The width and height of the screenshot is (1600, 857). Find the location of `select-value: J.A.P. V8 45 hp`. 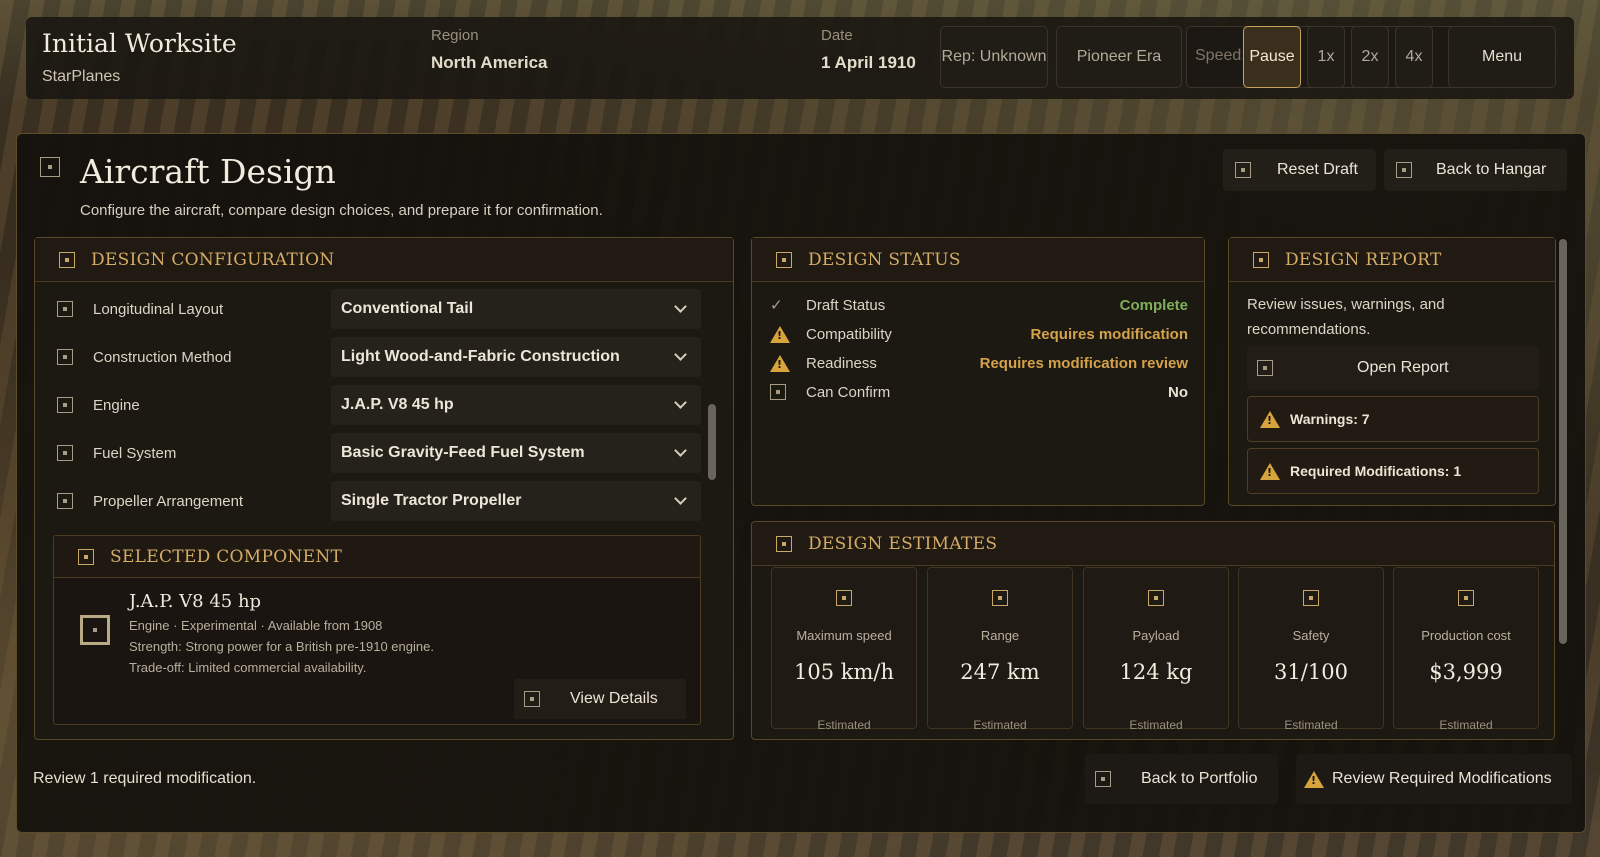

select-value: J.A.P. V8 45 hp is located at coordinates (397, 404).